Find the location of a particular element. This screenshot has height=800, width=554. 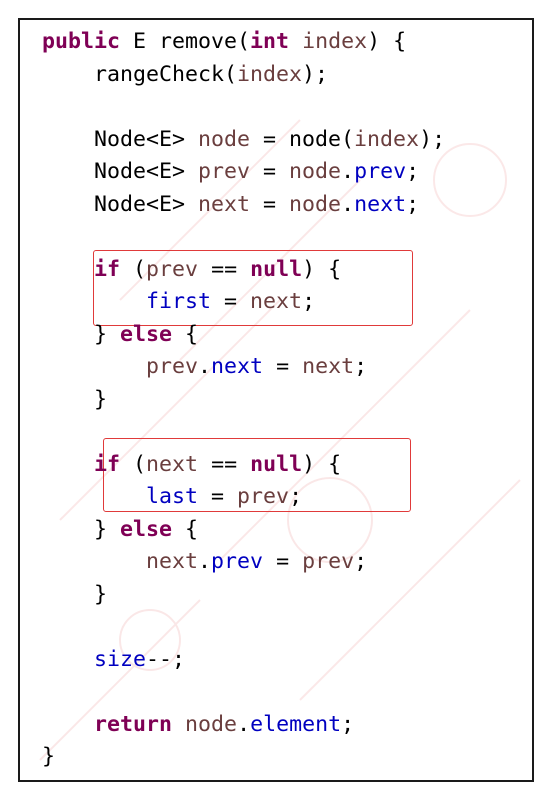

code-line: return node.element; is located at coordinates (243, 725).